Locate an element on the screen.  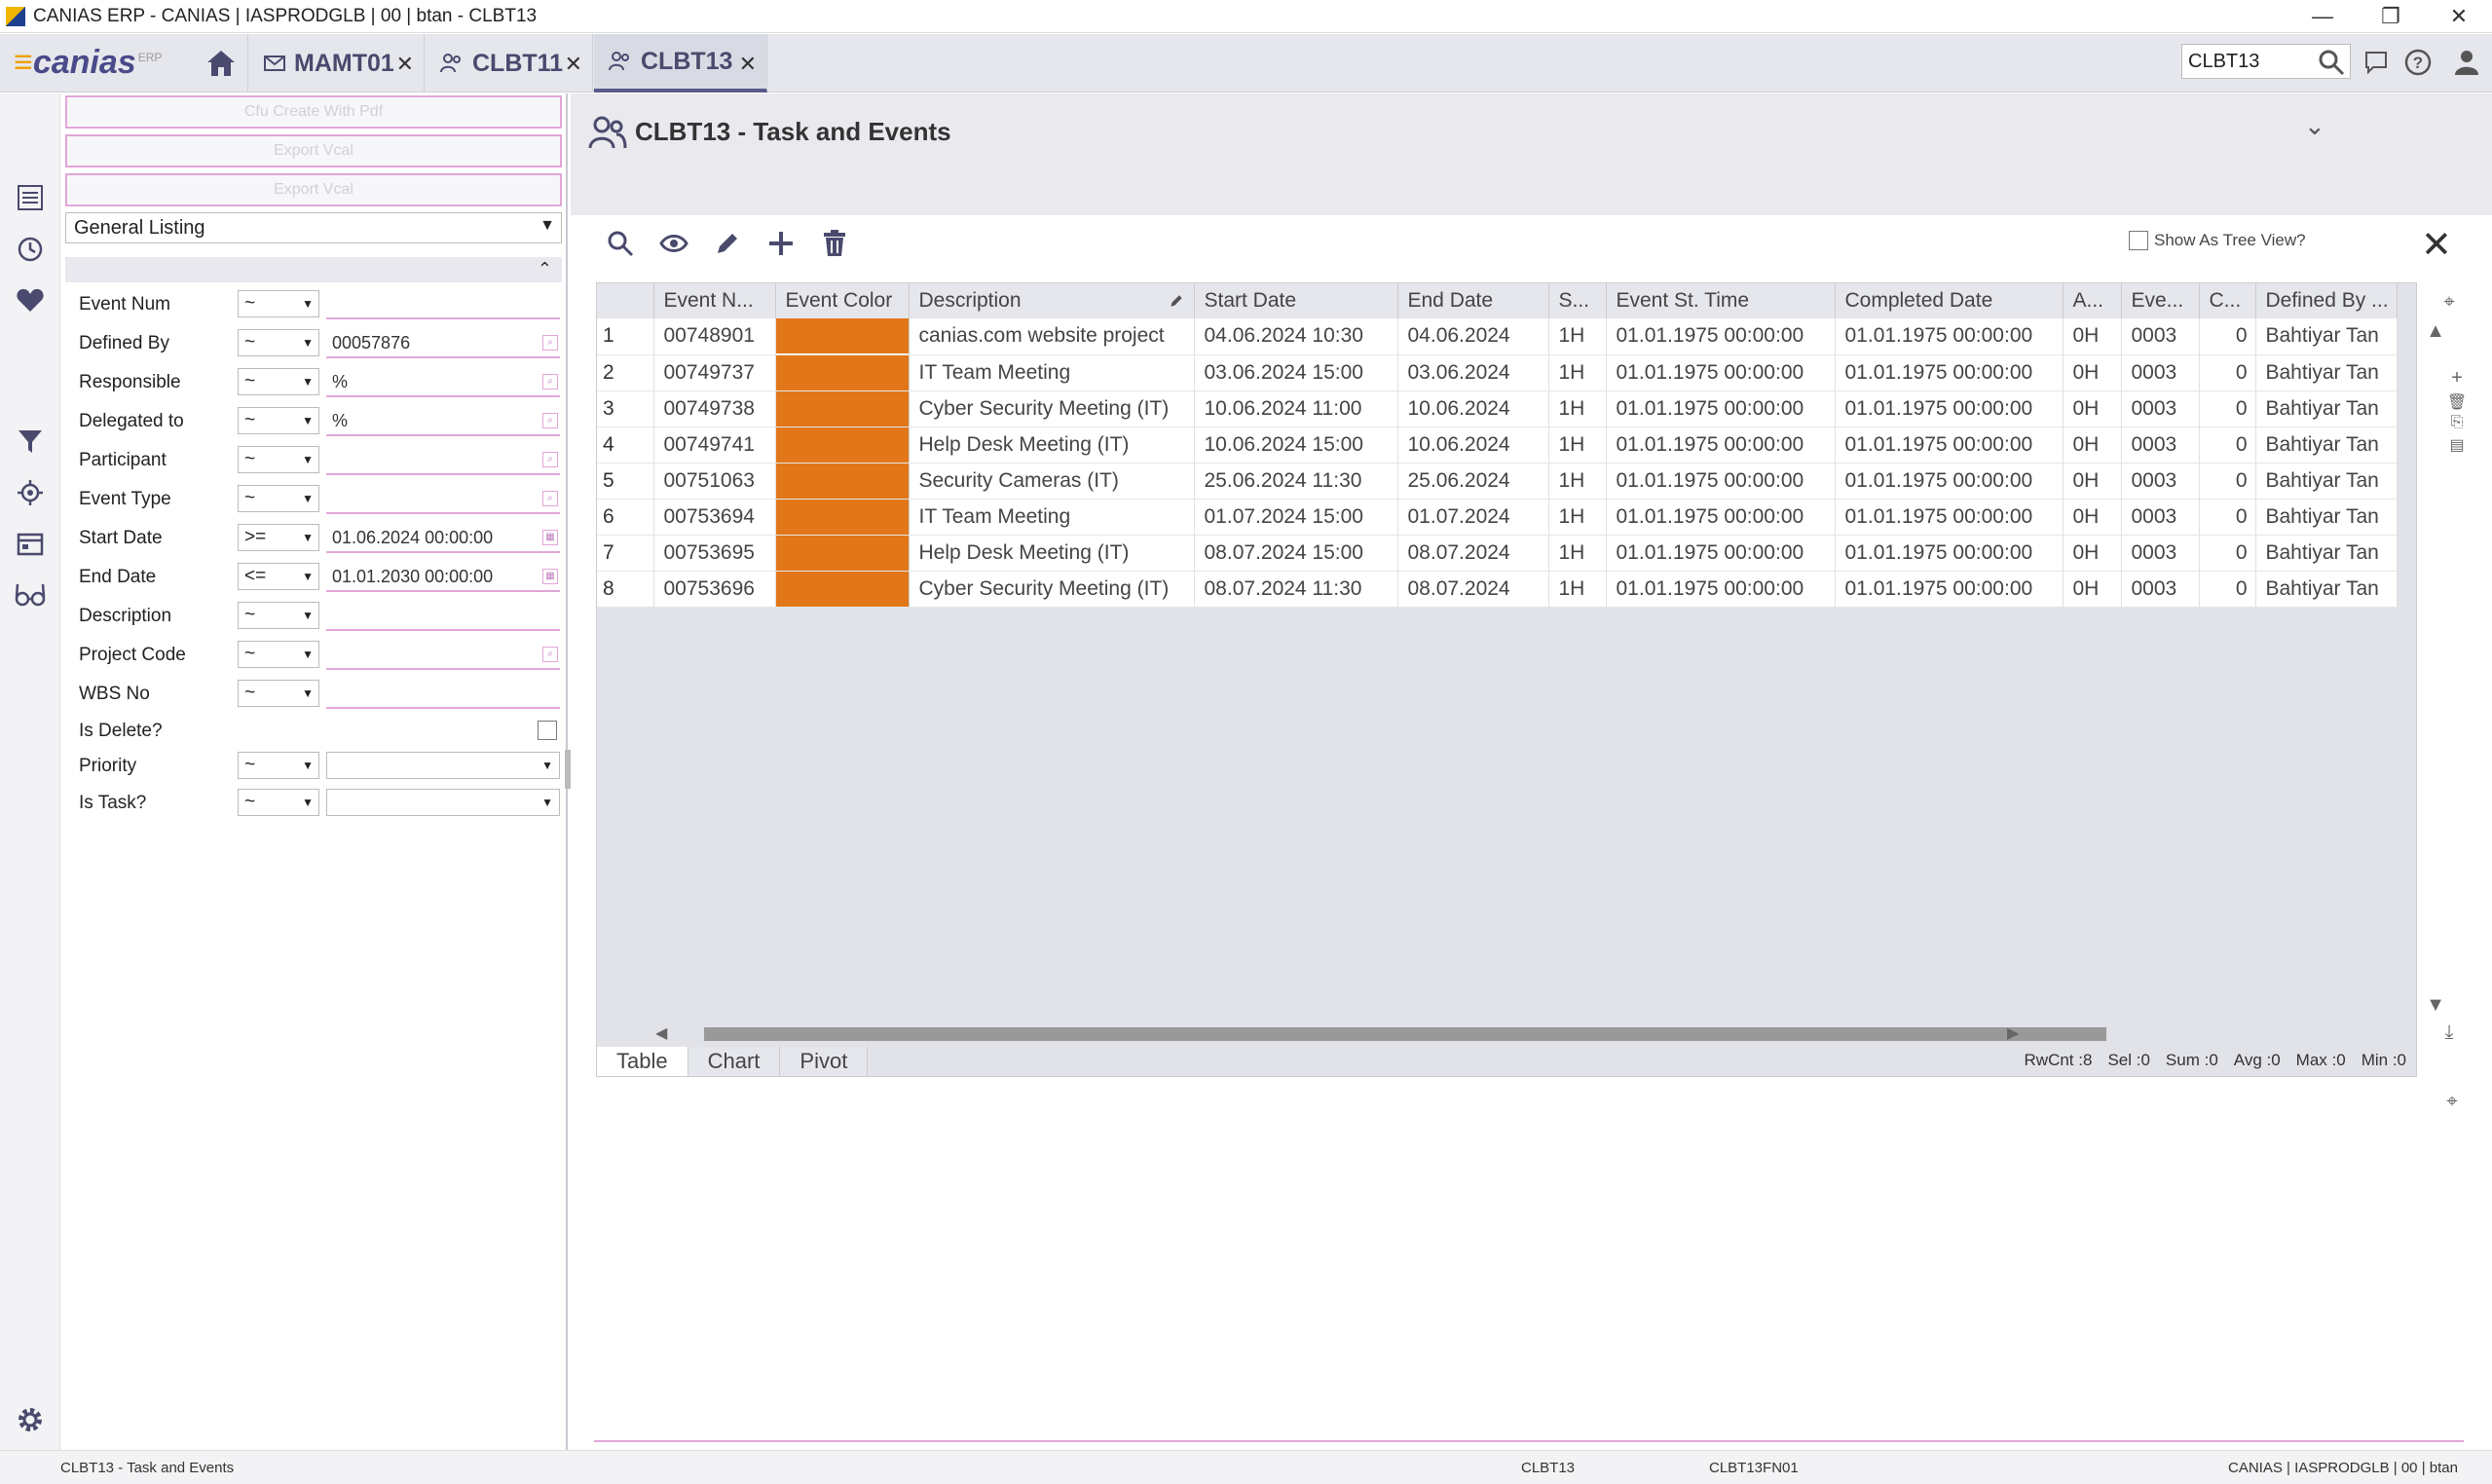
scroll-right-icon: ▶ is located at coordinates (2013, 1033).